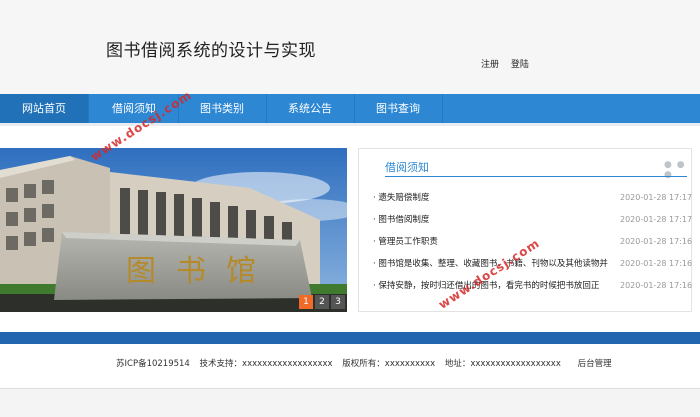 This screenshot has width=700, height=417. I want to click on nav-item-home: 网站首页, so click(44, 108).